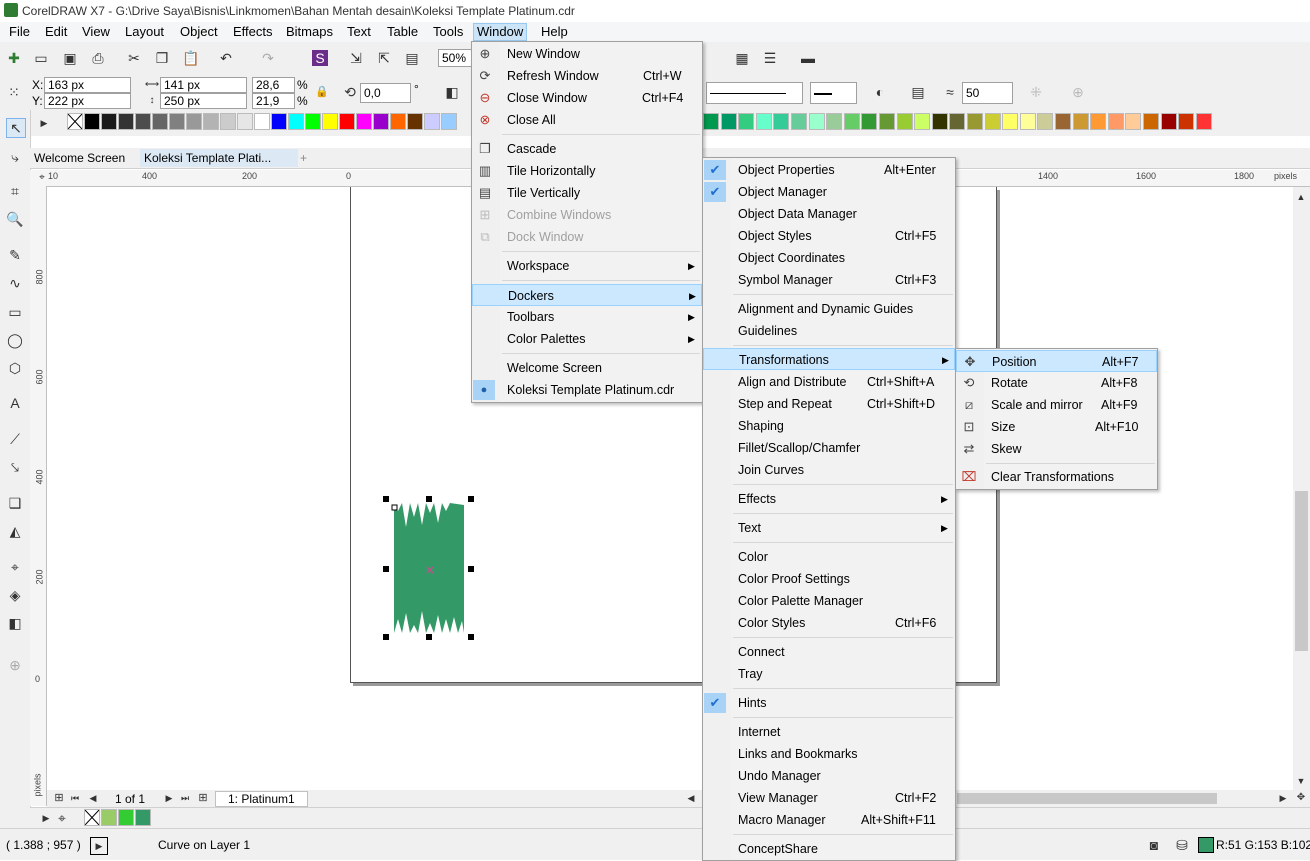 The width and height of the screenshot is (1310, 861). I want to click on menu-item-color-palettes: Color Palettes ▶, so click(587, 339).